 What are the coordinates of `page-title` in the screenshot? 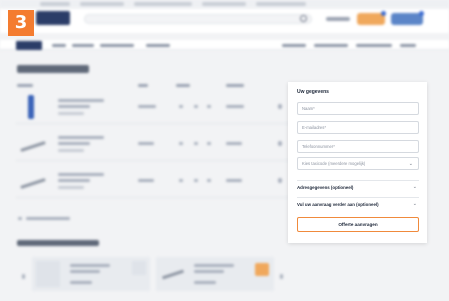 It's located at (53, 69).